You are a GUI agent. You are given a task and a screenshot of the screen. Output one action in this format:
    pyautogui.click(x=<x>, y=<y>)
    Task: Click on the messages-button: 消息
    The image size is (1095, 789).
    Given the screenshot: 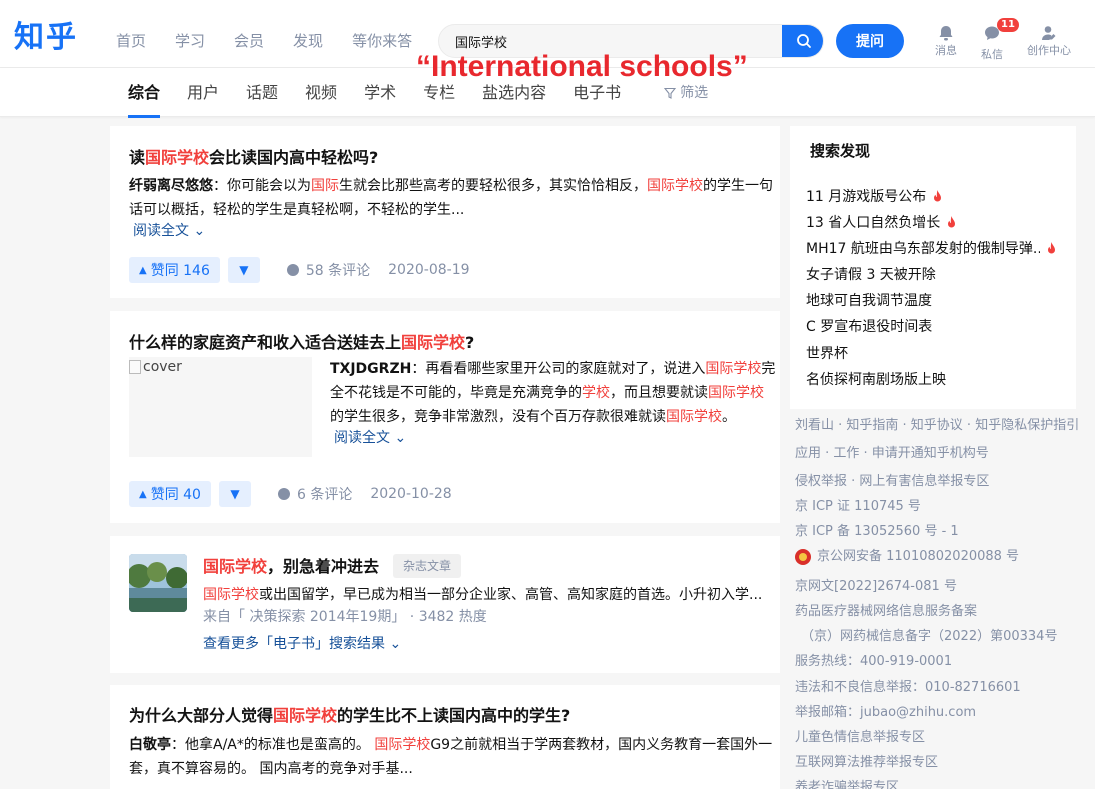 What is the action you would take?
    pyautogui.click(x=946, y=41)
    